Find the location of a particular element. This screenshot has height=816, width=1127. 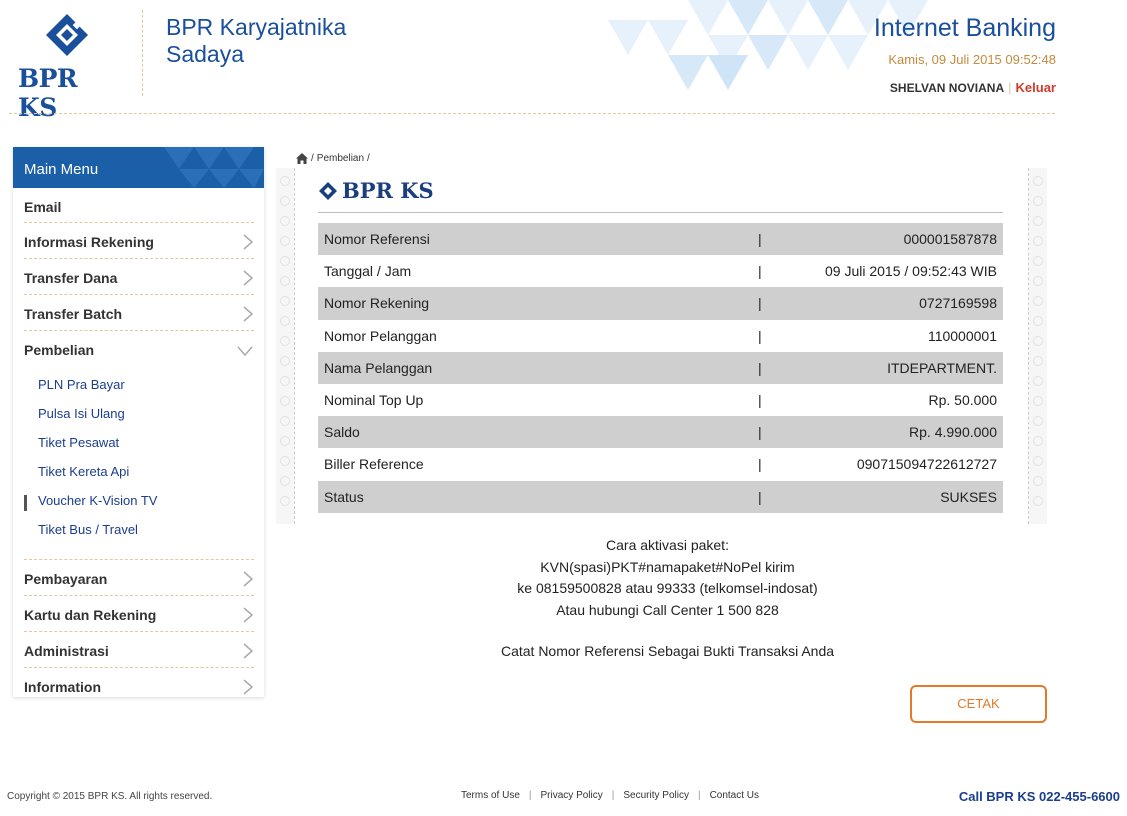

row-value: 090715094722612727 is located at coordinates (926, 464).